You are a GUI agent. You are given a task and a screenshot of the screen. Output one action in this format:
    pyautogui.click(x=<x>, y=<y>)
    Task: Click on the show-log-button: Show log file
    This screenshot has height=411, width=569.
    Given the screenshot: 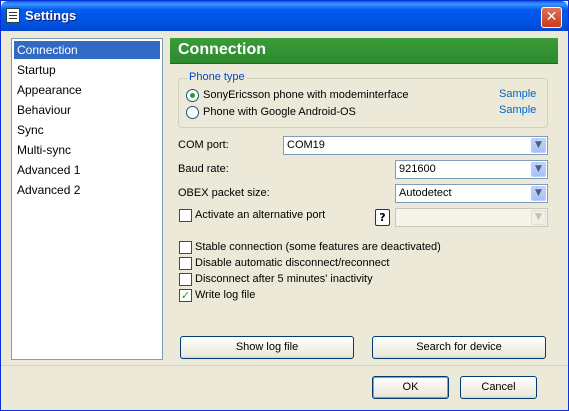 What is the action you would take?
    pyautogui.click(x=267, y=347)
    